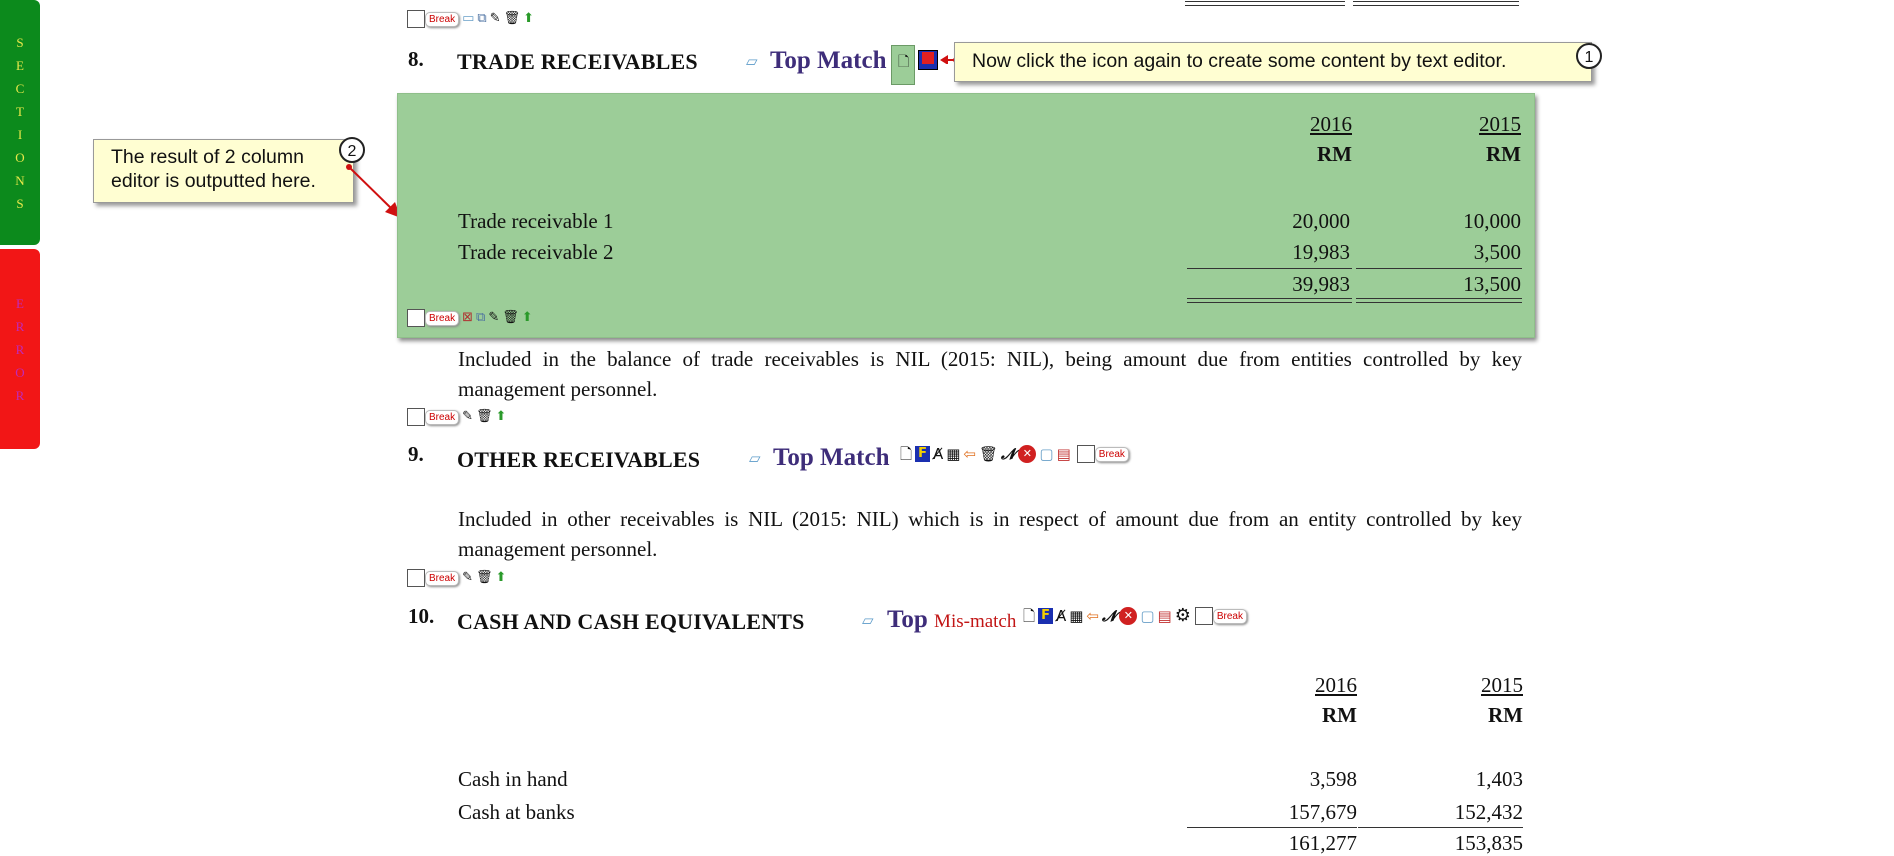 Image resolution: width=1894 pixels, height=856 pixels. I want to click on error-tab: ERROR, so click(20, 349).